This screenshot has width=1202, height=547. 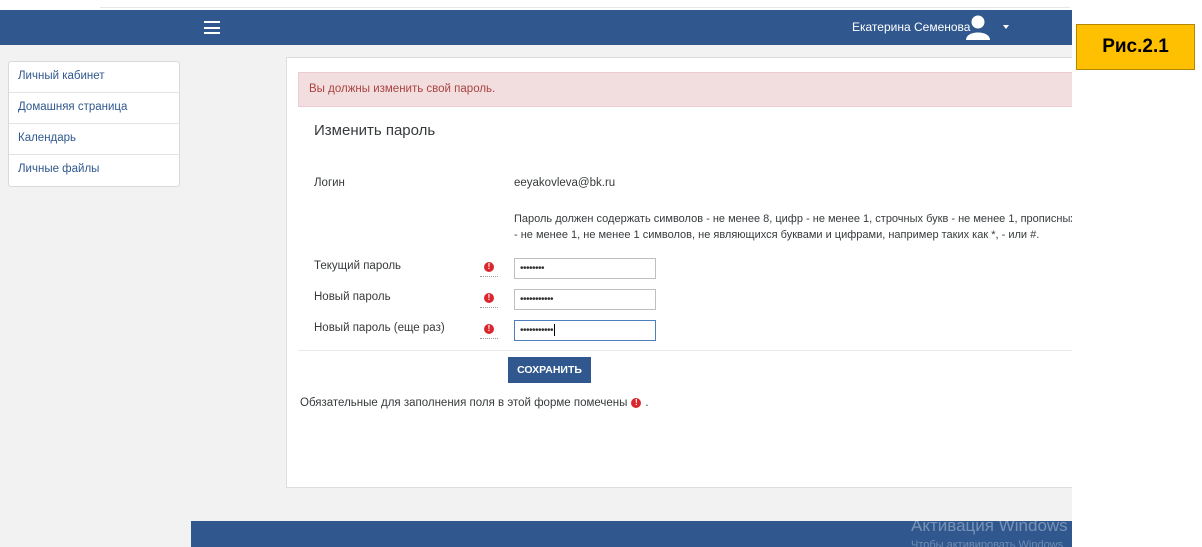 I want to click on login-label: Логин, so click(x=329, y=183).